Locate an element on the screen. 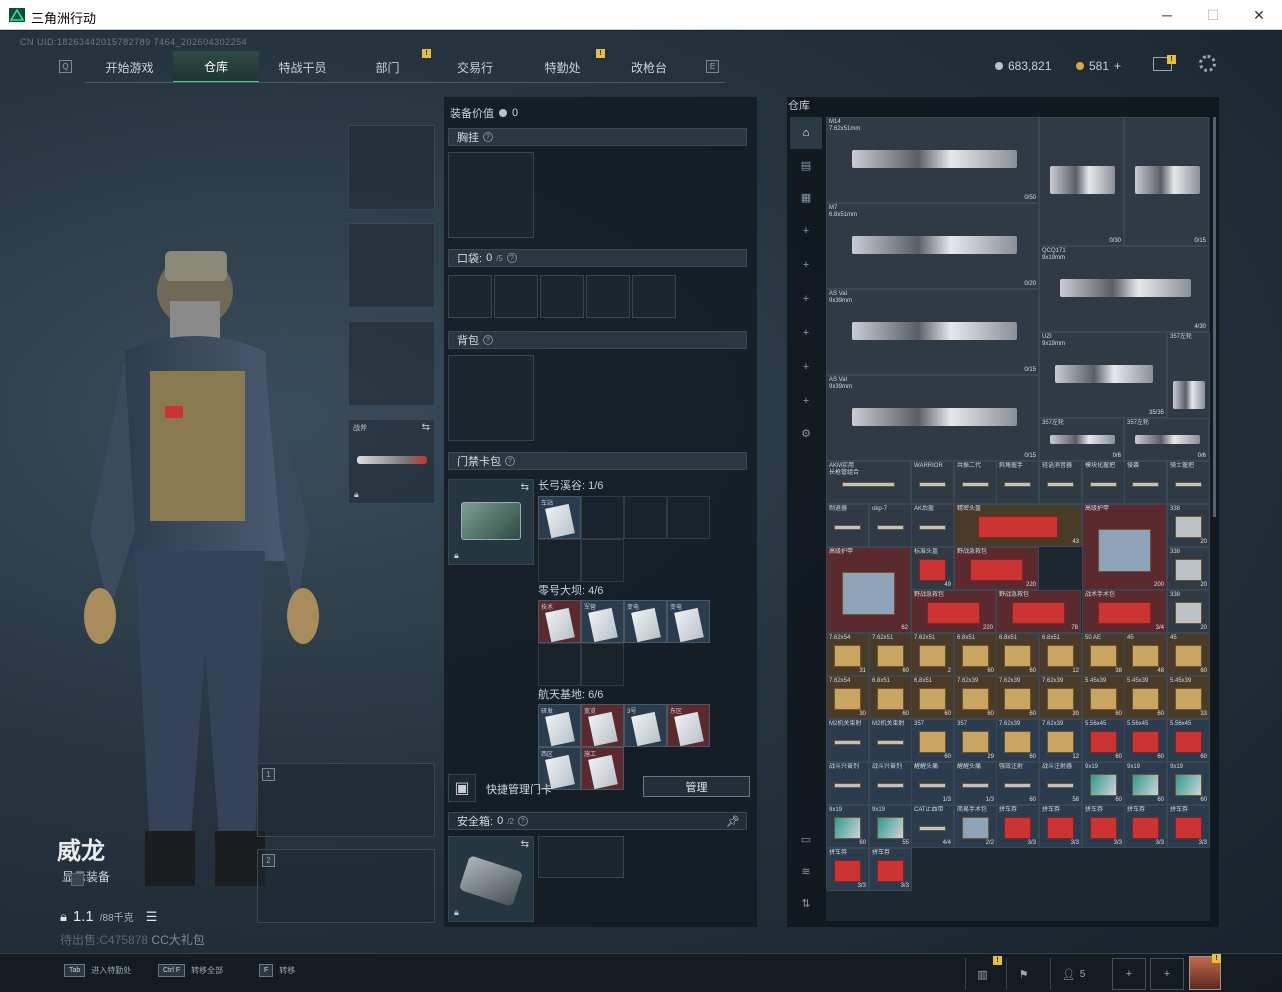  topup-plus-icon: + is located at coordinates (1117, 66).